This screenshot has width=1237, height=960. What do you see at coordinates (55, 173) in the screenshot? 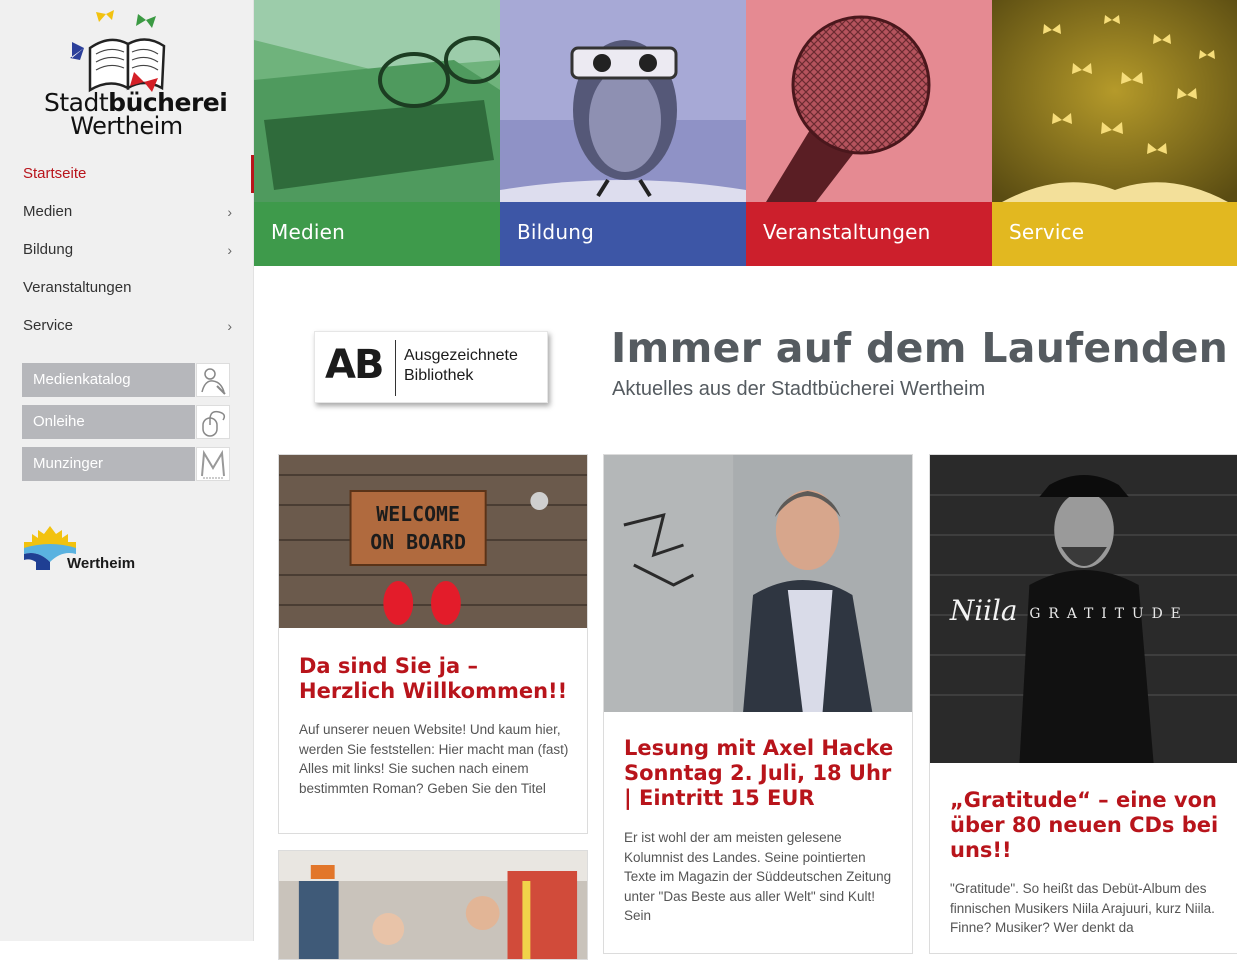
I see `nav-item-label: Startseite` at bounding box center [55, 173].